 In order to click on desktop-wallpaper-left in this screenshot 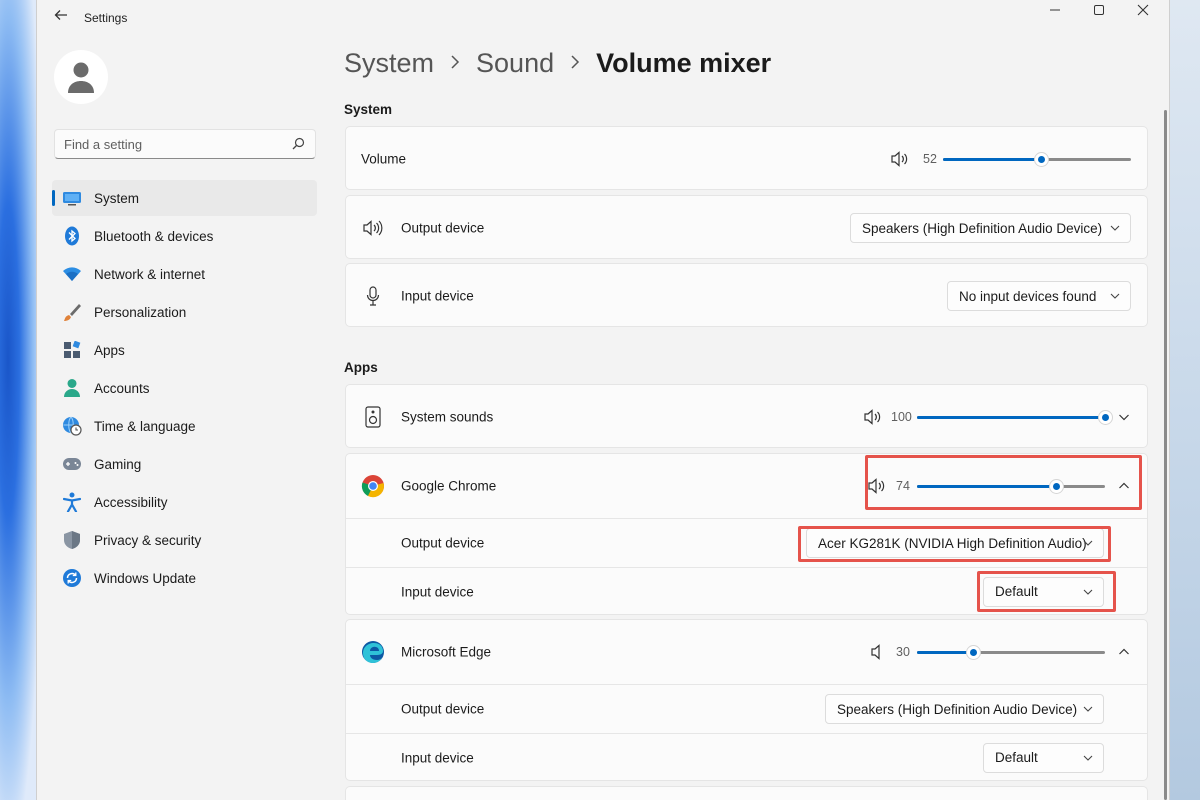, I will do `click(20, 400)`.